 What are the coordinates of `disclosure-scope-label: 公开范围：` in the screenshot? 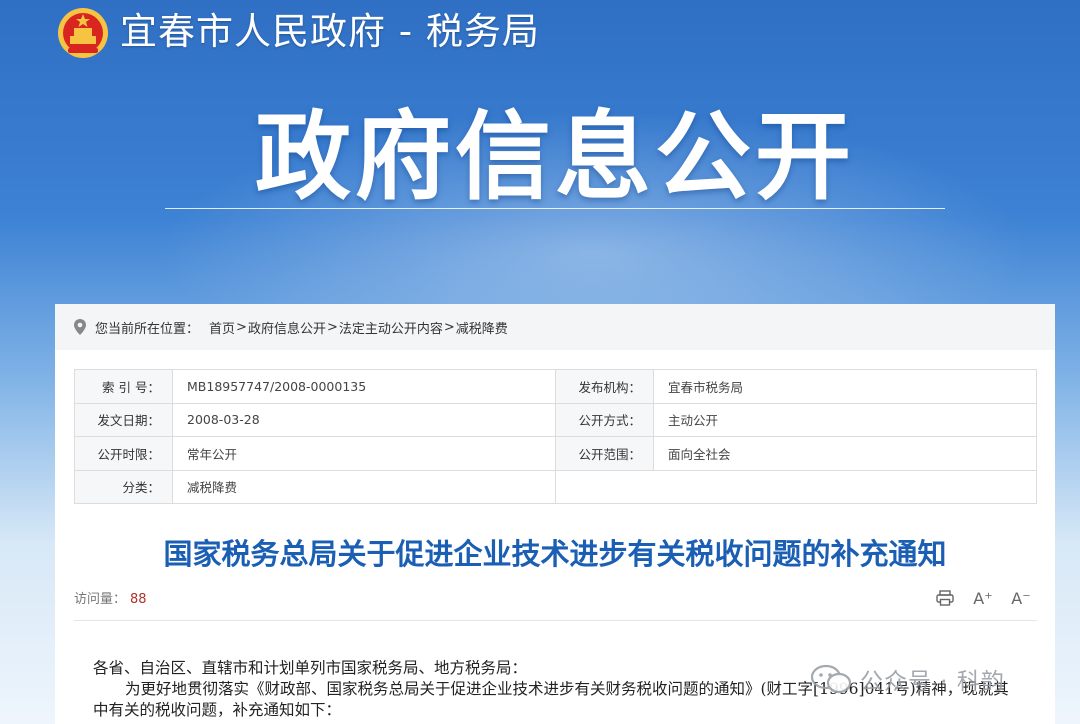 It's located at (604, 453).